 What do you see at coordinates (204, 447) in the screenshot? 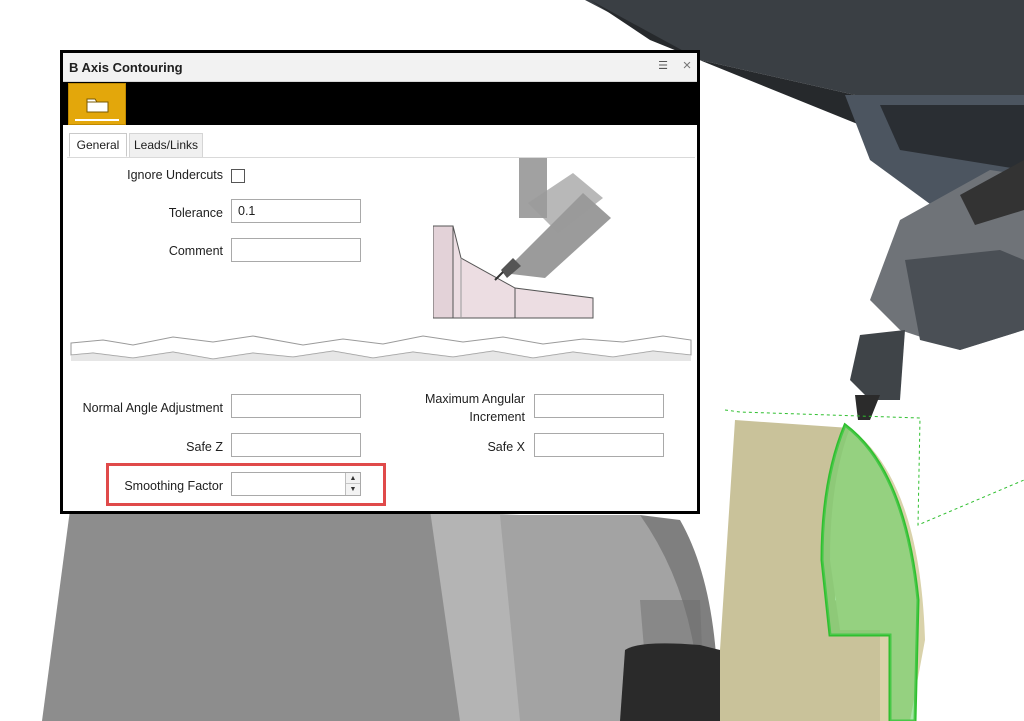
I see `safe-z-label: Safe Z` at bounding box center [204, 447].